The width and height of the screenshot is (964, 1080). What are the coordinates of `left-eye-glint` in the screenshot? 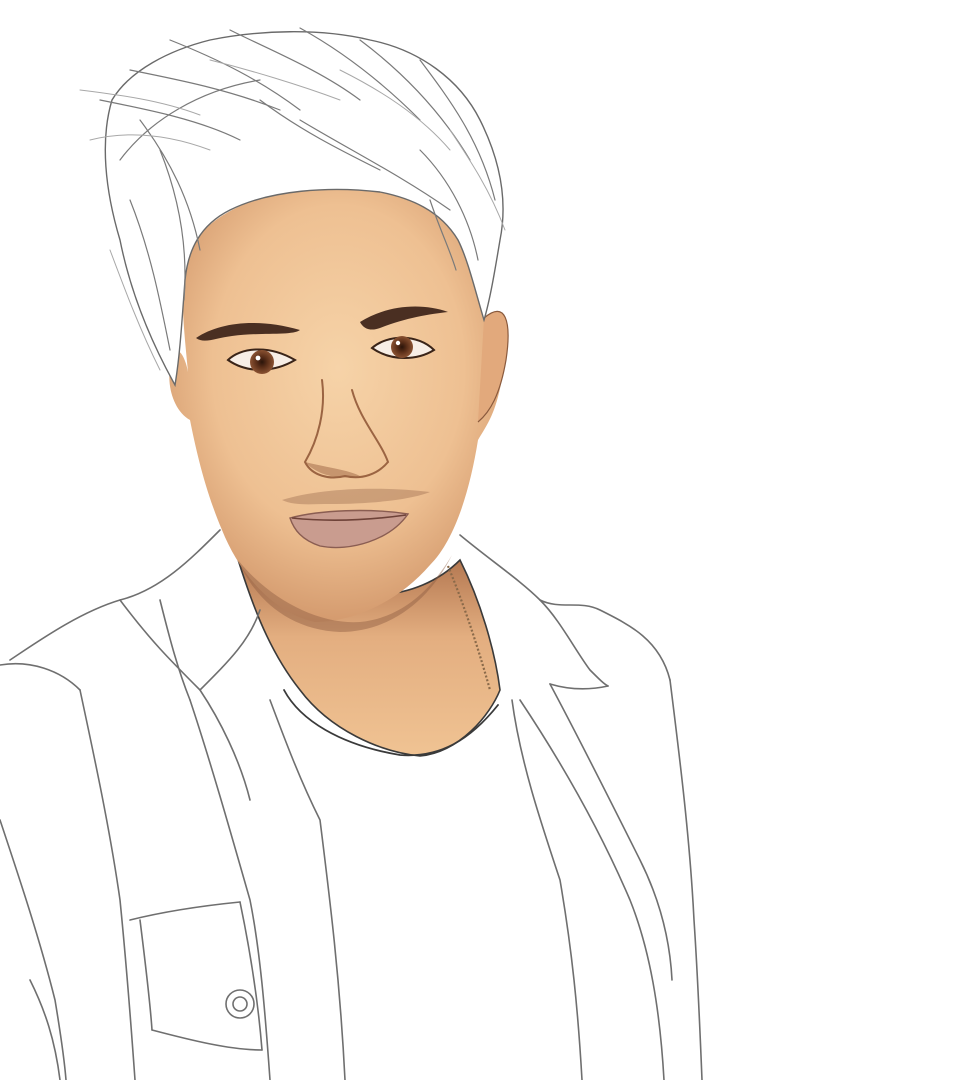 It's located at (258, 358).